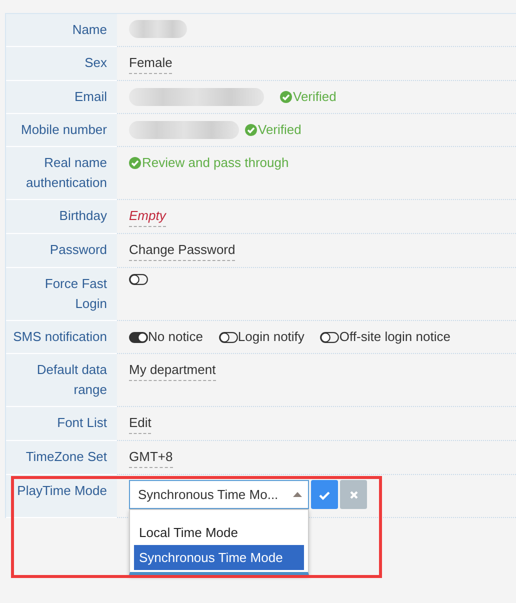 The width and height of the screenshot is (516, 603). What do you see at coordinates (61, 64) in the screenshot?
I see `field-label: Sex` at bounding box center [61, 64].